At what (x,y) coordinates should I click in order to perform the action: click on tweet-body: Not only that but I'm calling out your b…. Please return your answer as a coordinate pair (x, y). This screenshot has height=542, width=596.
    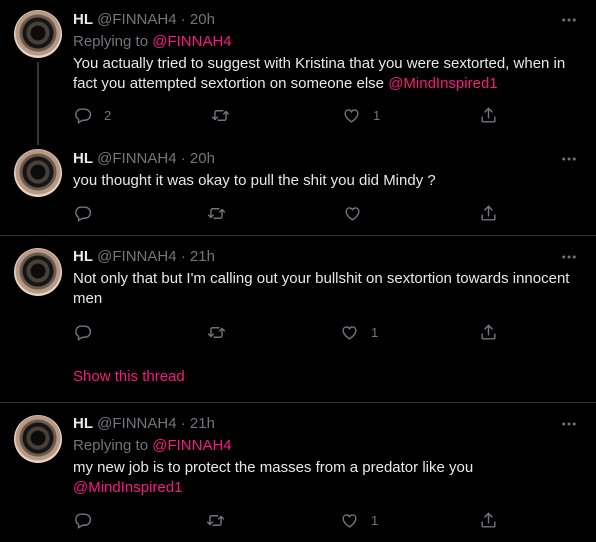
    Looking at the image, I should click on (321, 288).